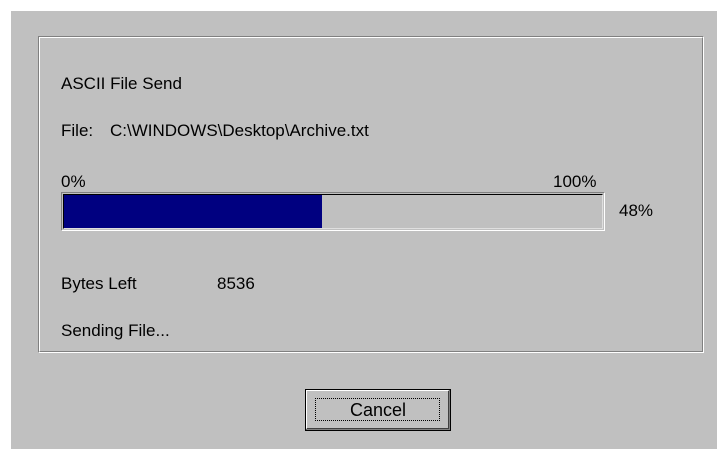 The image size is (717, 449). Describe the element at coordinates (77, 130) in the screenshot. I see `file-label: File:` at that location.